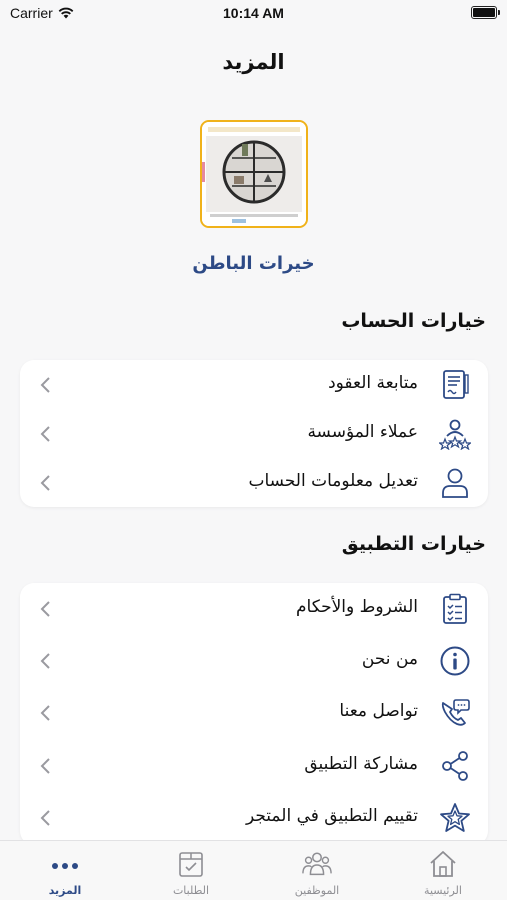 This screenshot has width=507, height=900. I want to click on menu-item-label: من نحن, so click(389, 659).